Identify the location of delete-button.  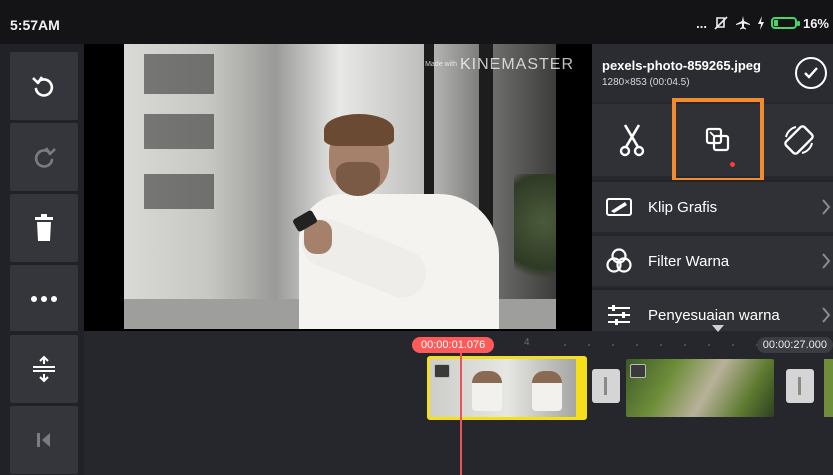
(44, 228).